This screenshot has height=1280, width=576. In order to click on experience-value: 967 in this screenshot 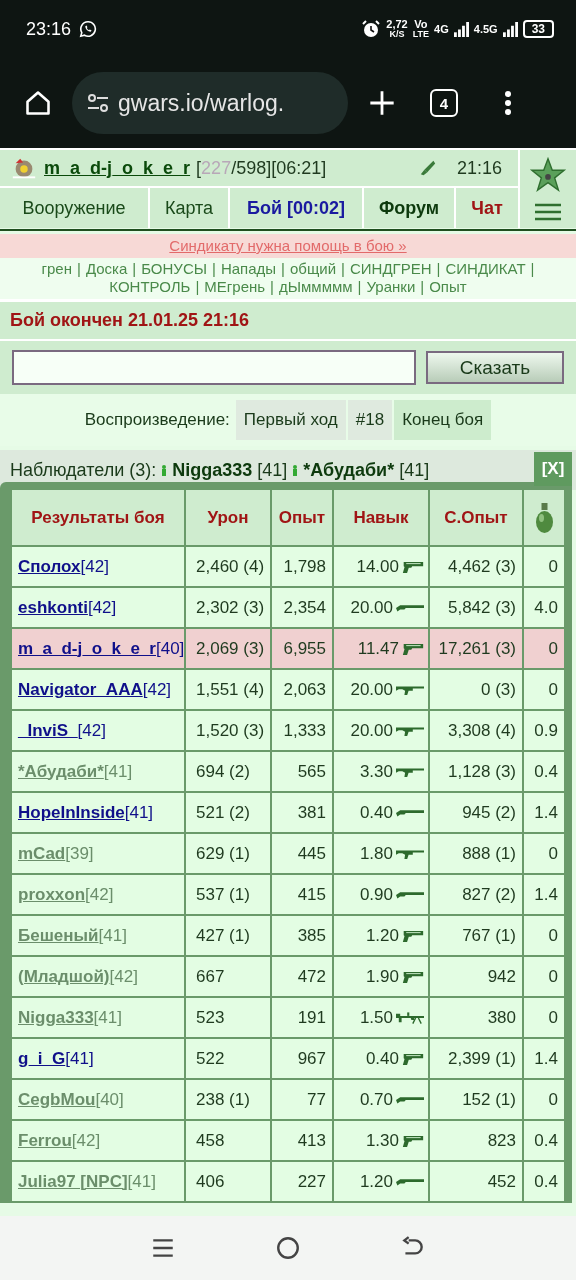, I will do `click(311, 1058)`.